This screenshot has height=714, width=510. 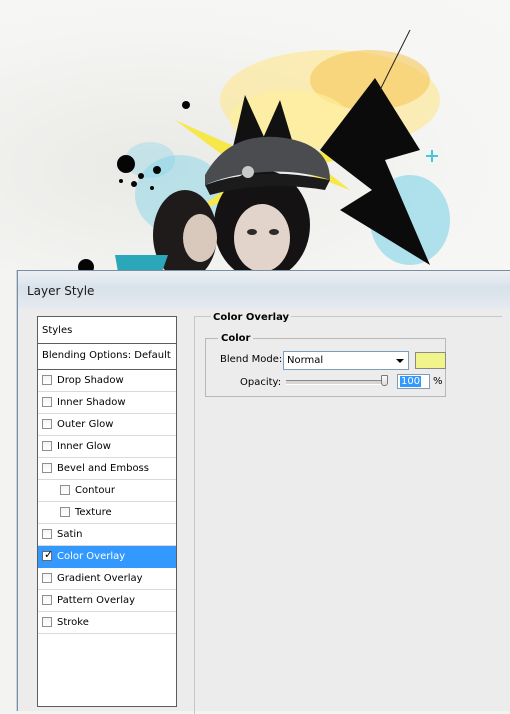 I want to click on style-item-inner-glow: Inner Glow, so click(x=107, y=447).